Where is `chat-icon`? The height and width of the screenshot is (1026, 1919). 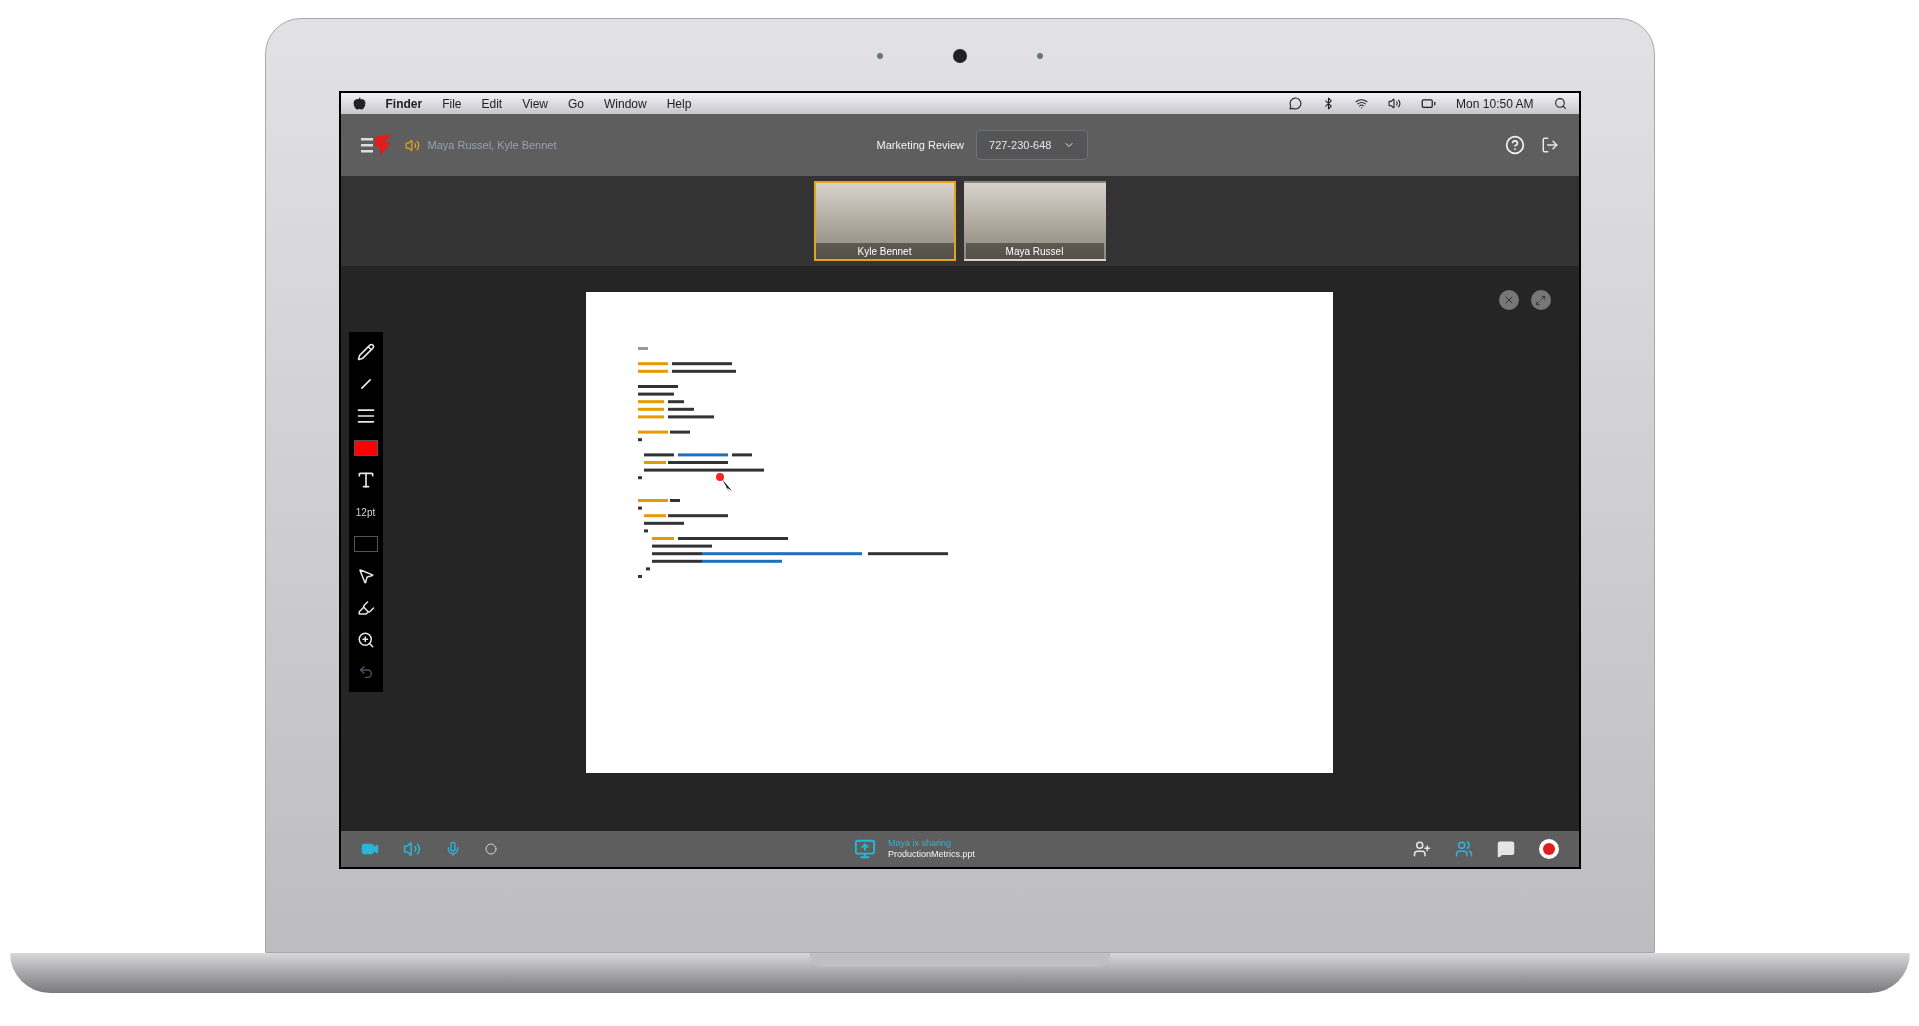 chat-icon is located at coordinates (1505, 849).